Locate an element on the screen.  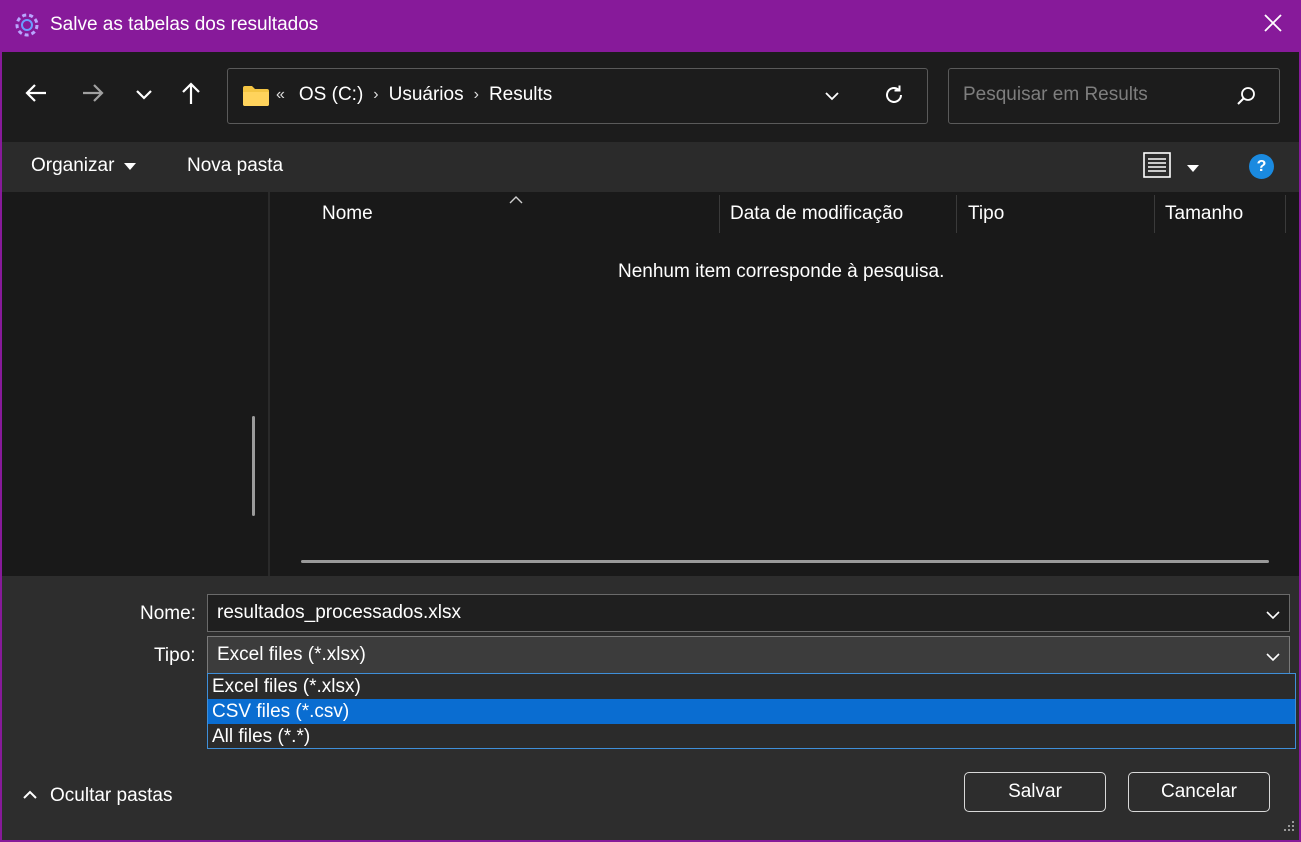
resize-grip-icon is located at coordinates (1289, 827).